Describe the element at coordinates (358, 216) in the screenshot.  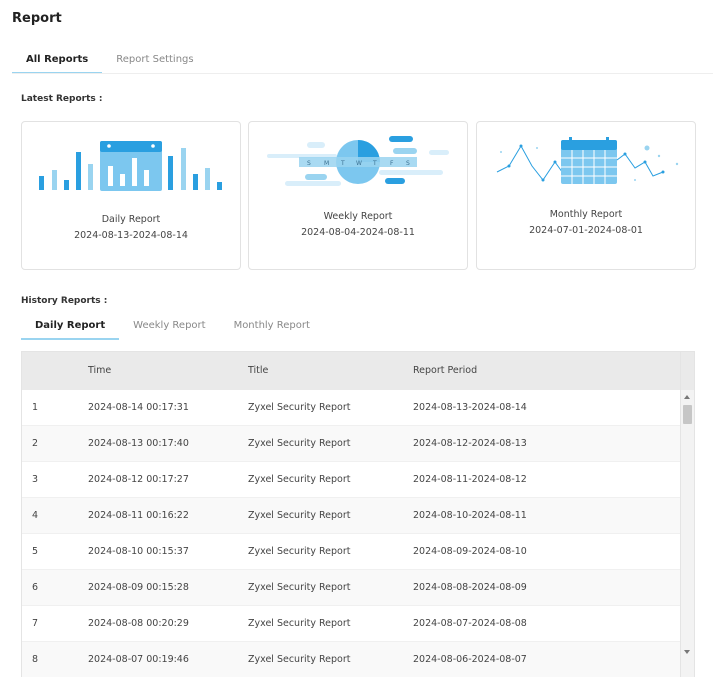
I see `weekly-report-title: Weekly Report` at that location.